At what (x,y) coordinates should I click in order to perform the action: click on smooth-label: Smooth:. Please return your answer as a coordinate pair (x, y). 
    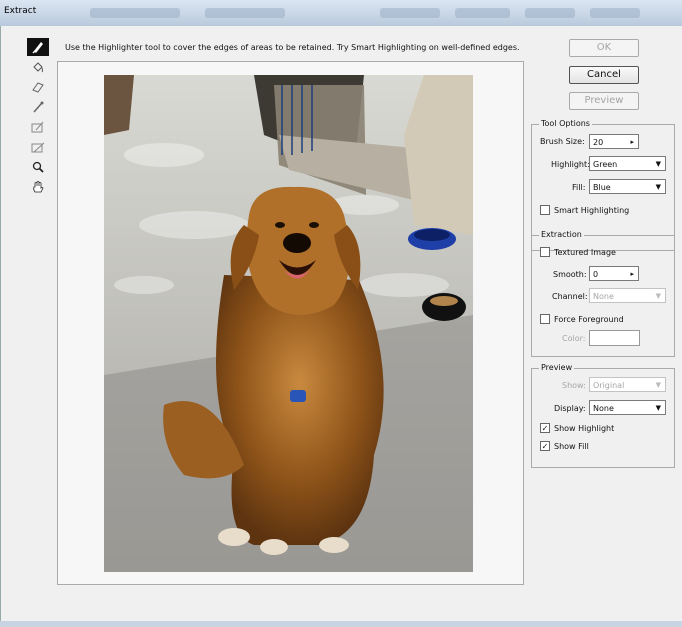
    Looking at the image, I should click on (570, 274).